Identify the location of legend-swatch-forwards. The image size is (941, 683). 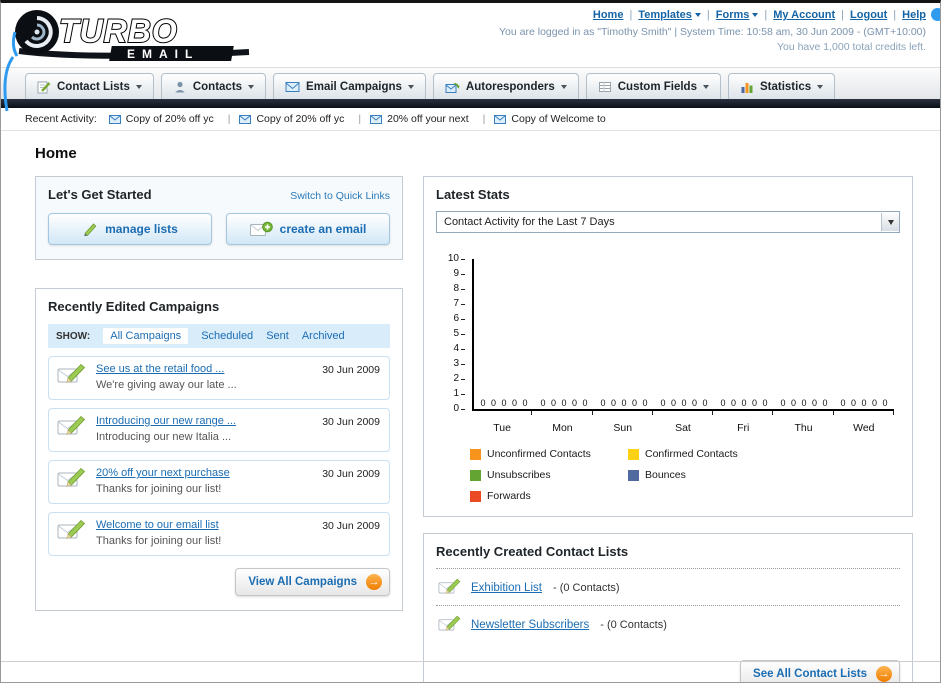
(475, 496).